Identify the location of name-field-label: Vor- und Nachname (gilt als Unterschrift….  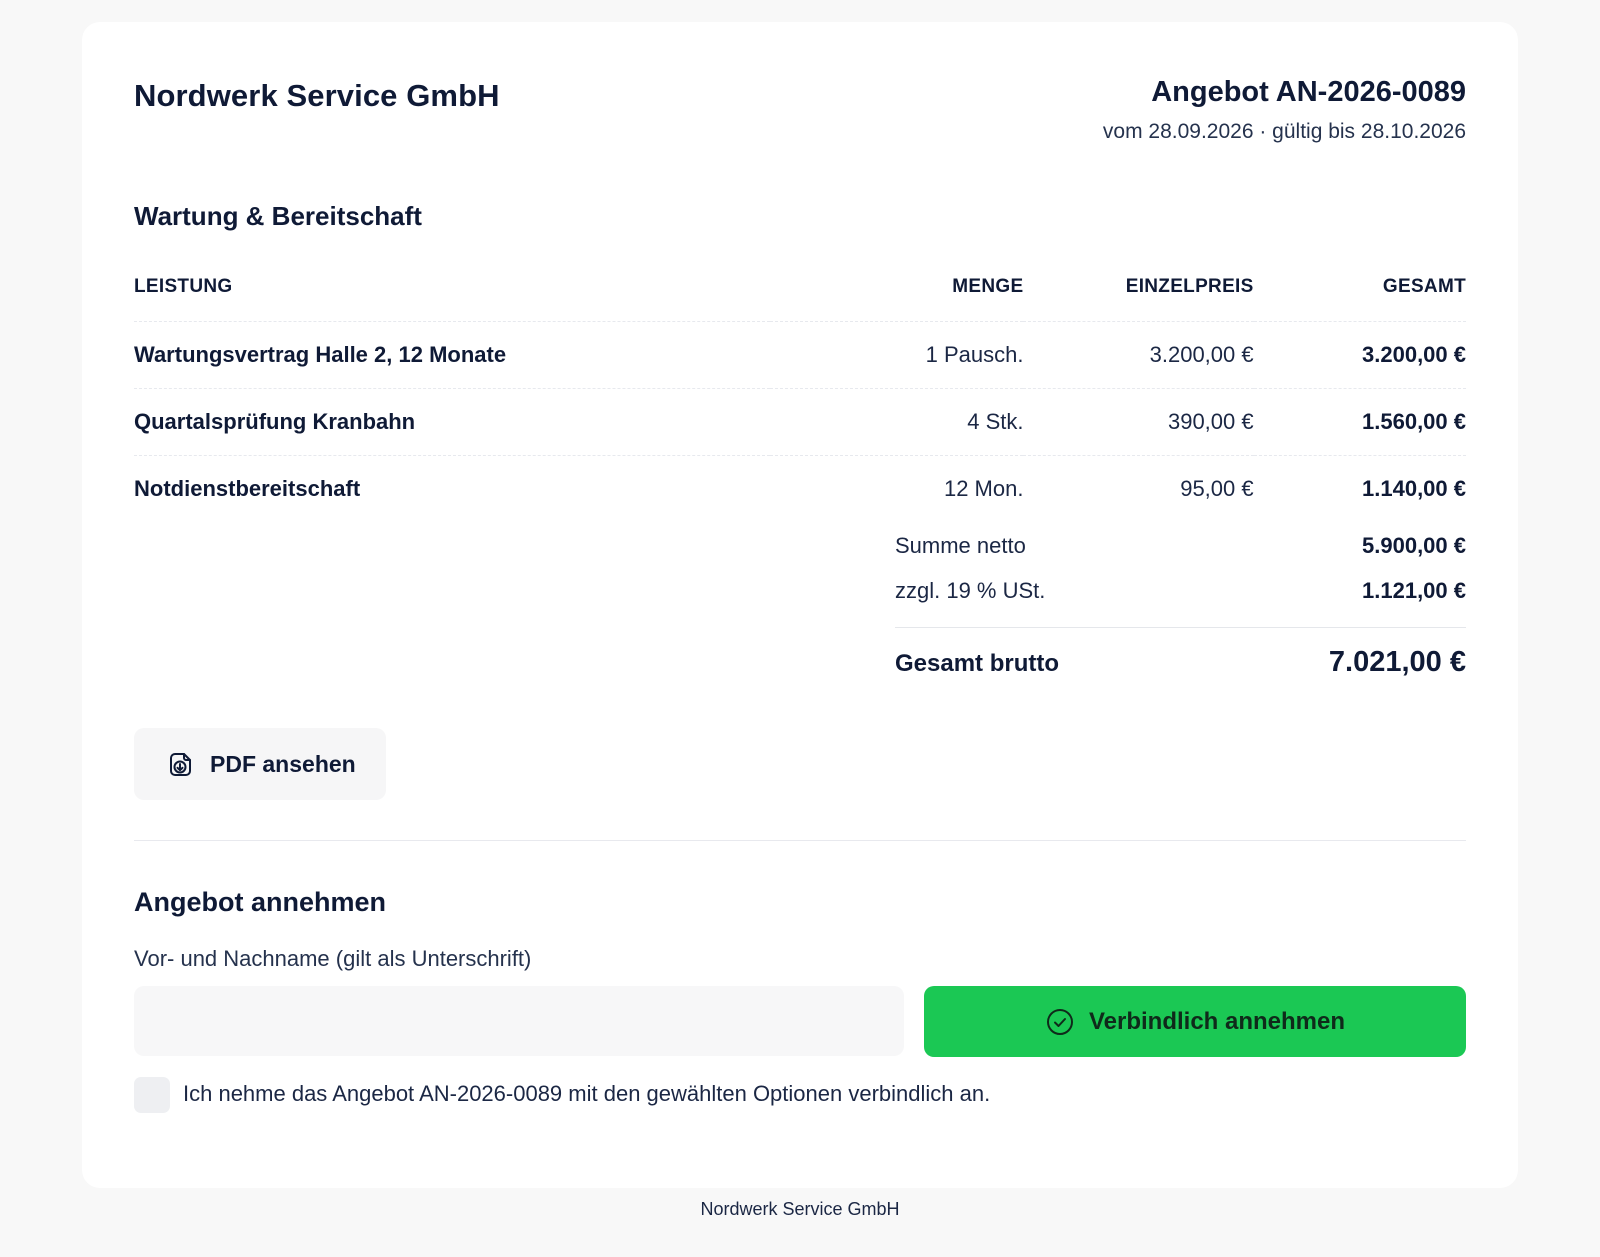
(333, 958).